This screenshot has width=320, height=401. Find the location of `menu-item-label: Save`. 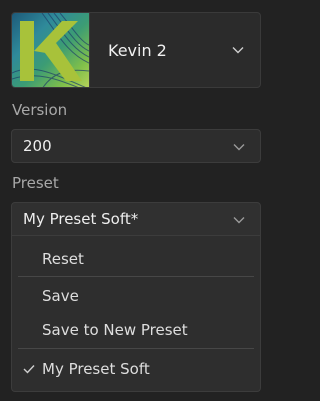

menu-item-label: Save is located at coordinates (60, 296).